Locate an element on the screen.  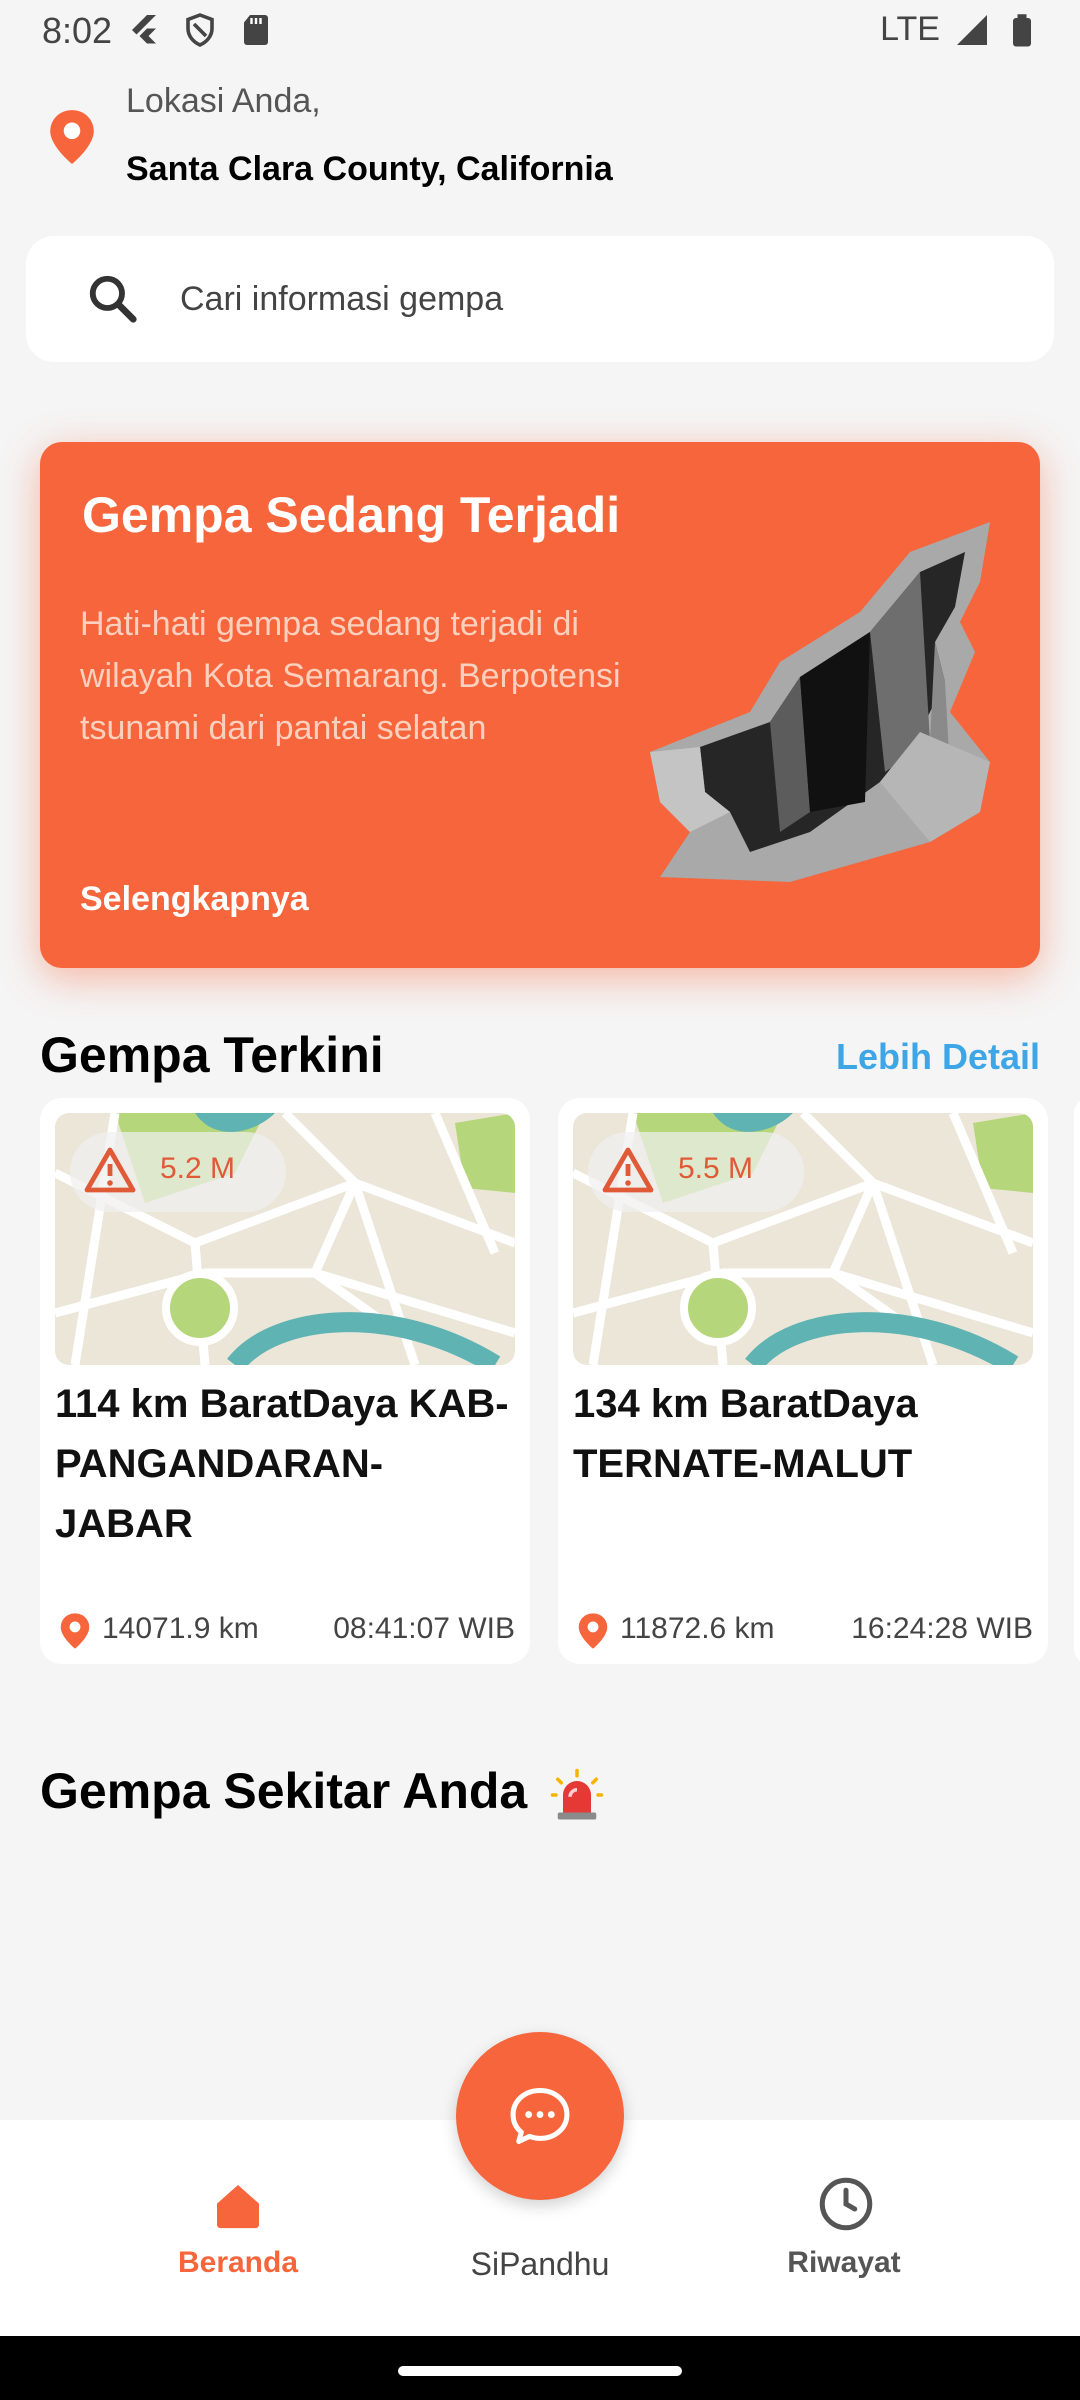
system-navigation-bar is located at coordinates (540, 2368).